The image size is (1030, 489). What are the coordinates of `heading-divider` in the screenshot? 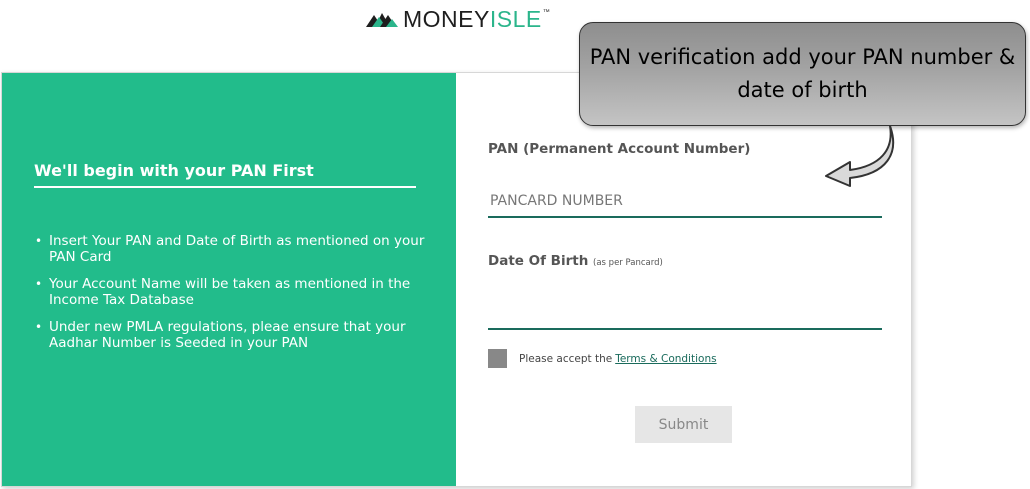 It's located at (225, 187).